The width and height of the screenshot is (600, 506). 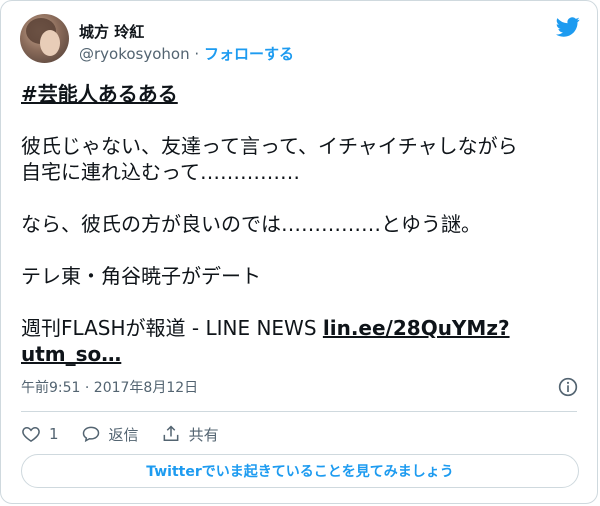 I want to click on author-handle: @ryokosyohon, so click(x=134, y=54).